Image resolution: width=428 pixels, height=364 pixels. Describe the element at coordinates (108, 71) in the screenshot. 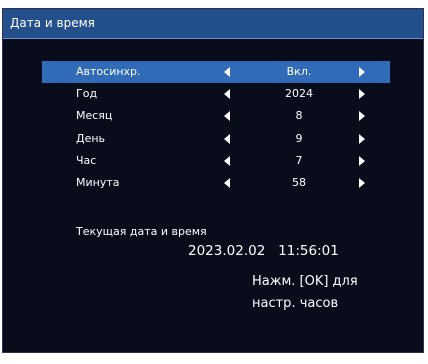

I see `setting-label: Автосинхр.` at that location.